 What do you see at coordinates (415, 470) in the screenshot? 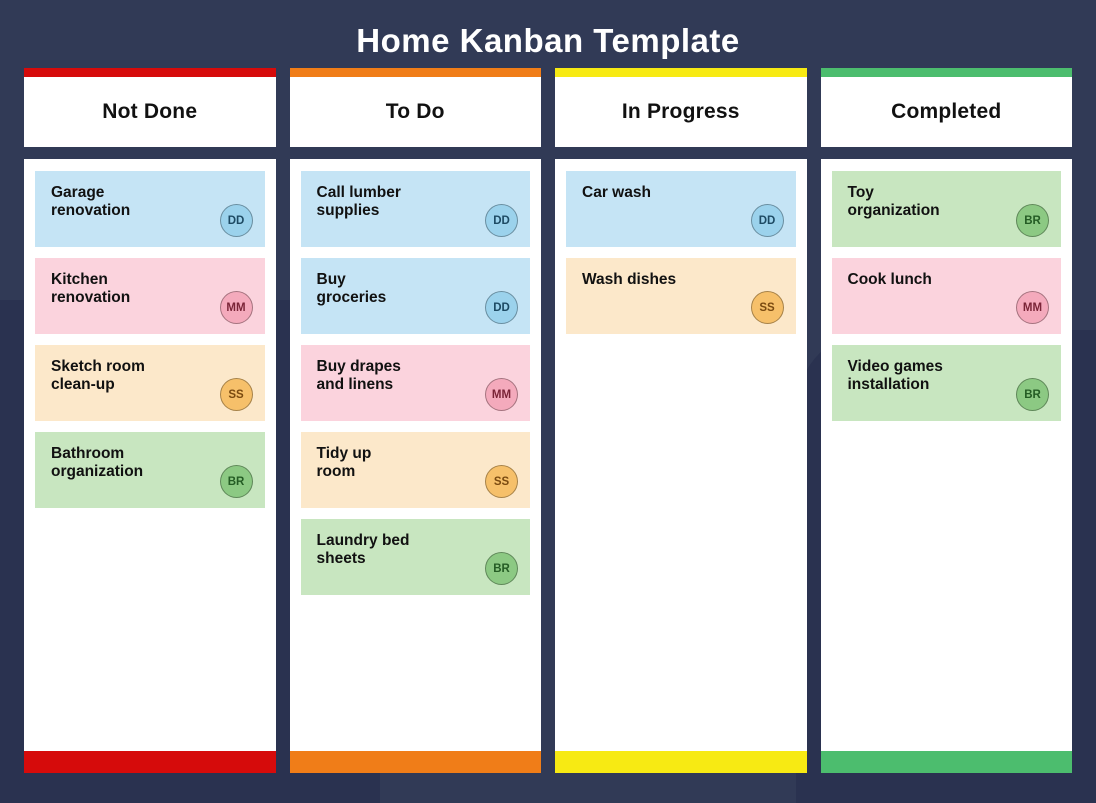
I see `task-card: Tidy up room SS` at bounding box center [415, 470].